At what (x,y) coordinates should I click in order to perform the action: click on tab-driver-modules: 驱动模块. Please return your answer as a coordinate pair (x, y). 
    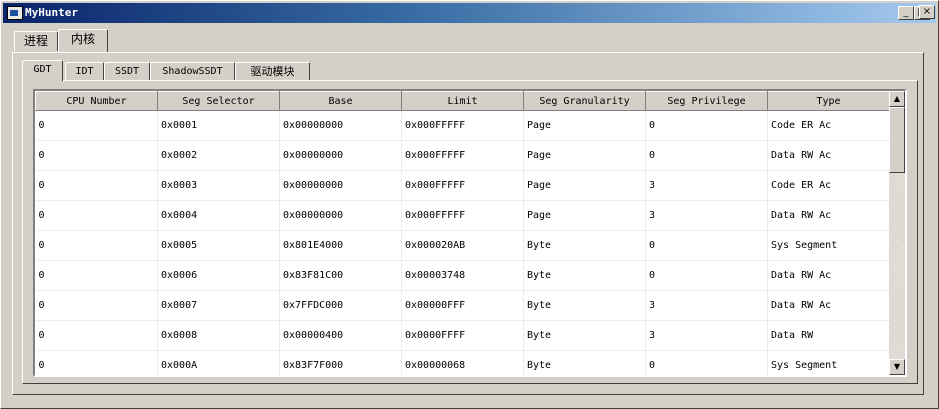
    Looking at the image, I should click on (272, 71).